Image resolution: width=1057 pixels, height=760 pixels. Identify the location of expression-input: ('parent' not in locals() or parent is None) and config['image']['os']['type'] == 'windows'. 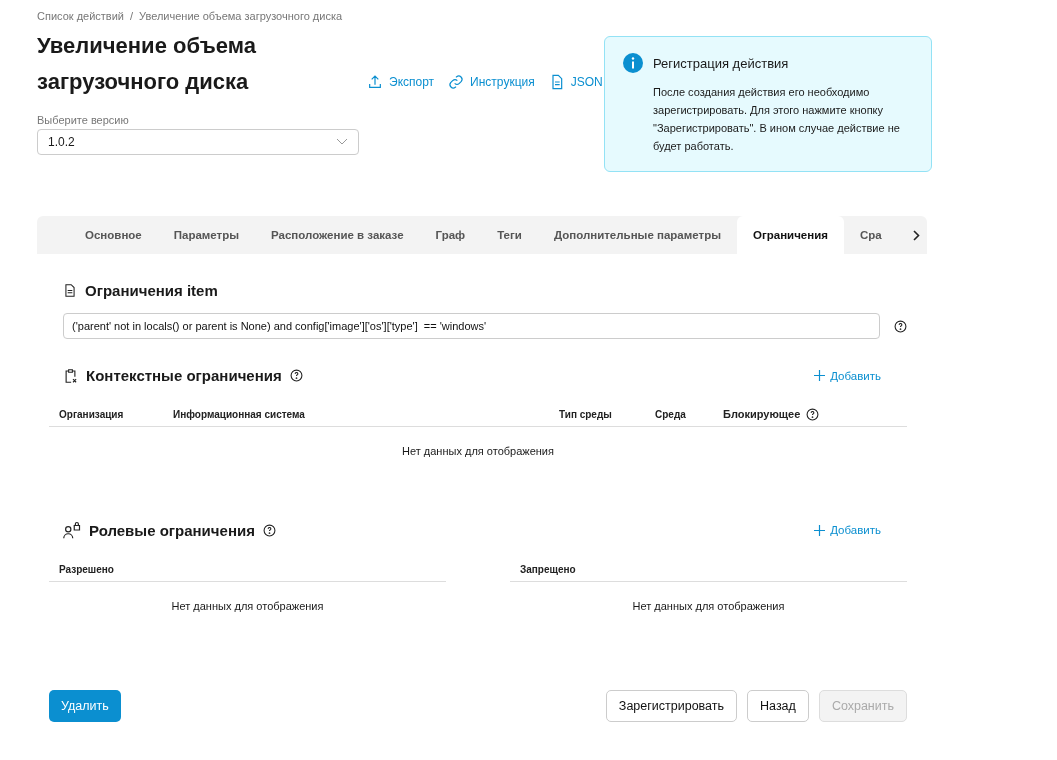
(471, 326).